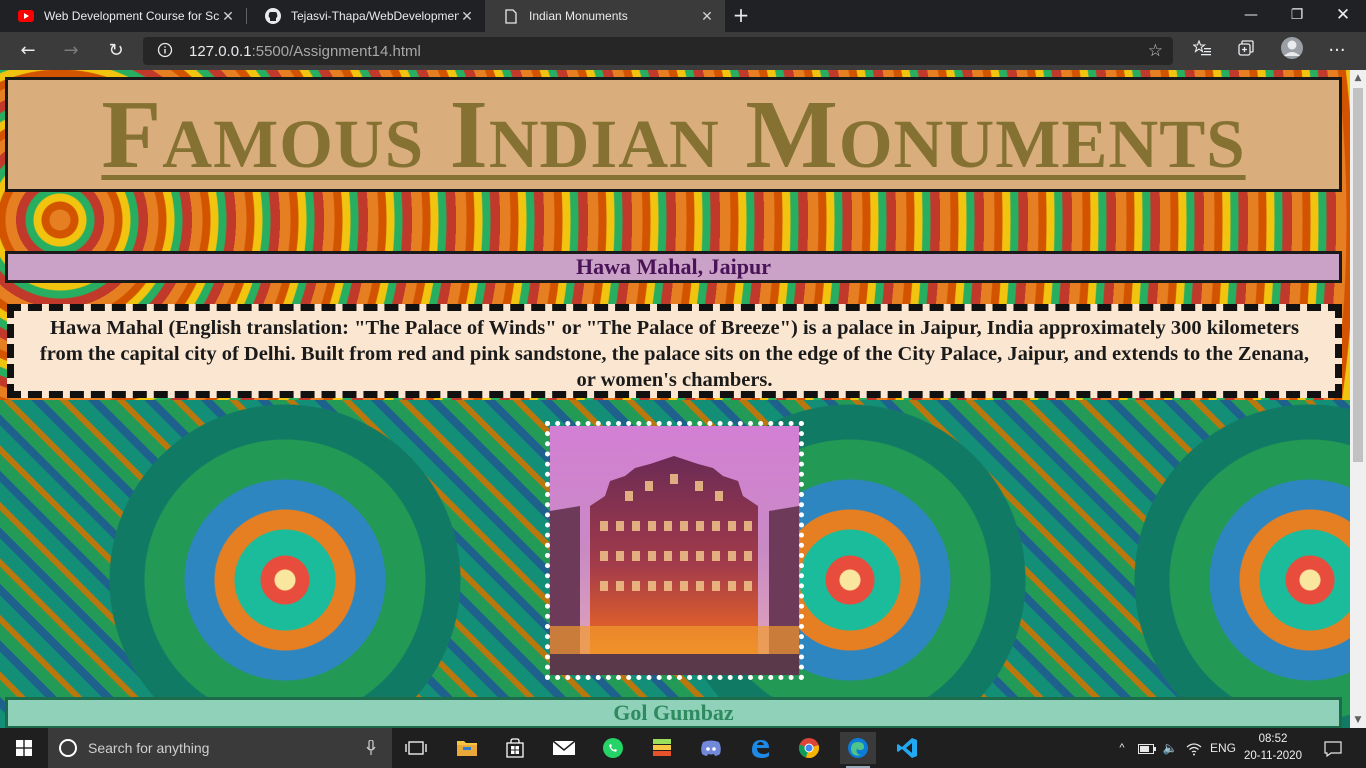 This screenshot has width=1366, height=768. What do you see at coordinates (1273, 739) in the screenshot?
I see `clock-time: 08:52` at bounding box center [1273, 739].